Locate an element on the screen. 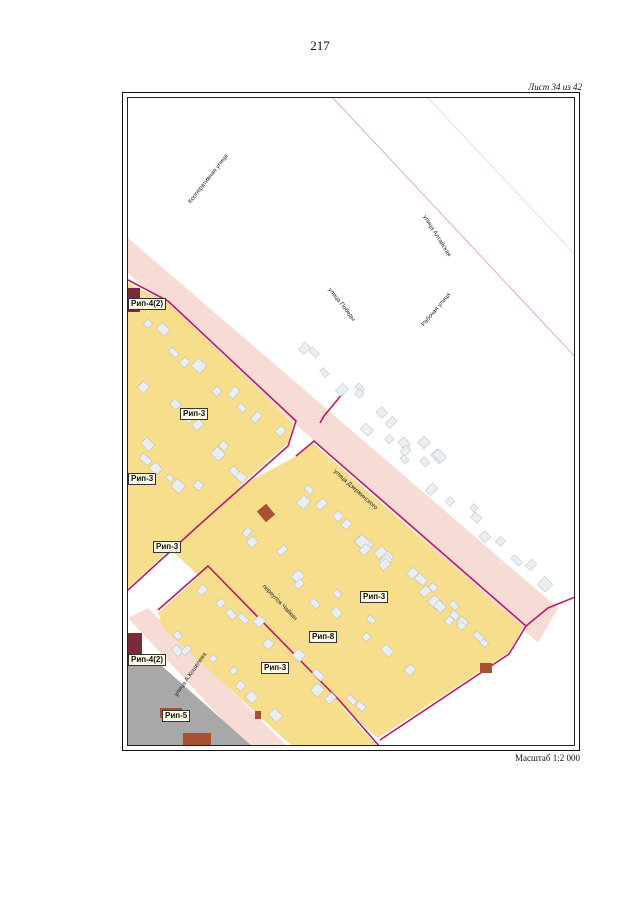  zone-label-rip3-a: Рип-3 is located at coordinates (194, 414).